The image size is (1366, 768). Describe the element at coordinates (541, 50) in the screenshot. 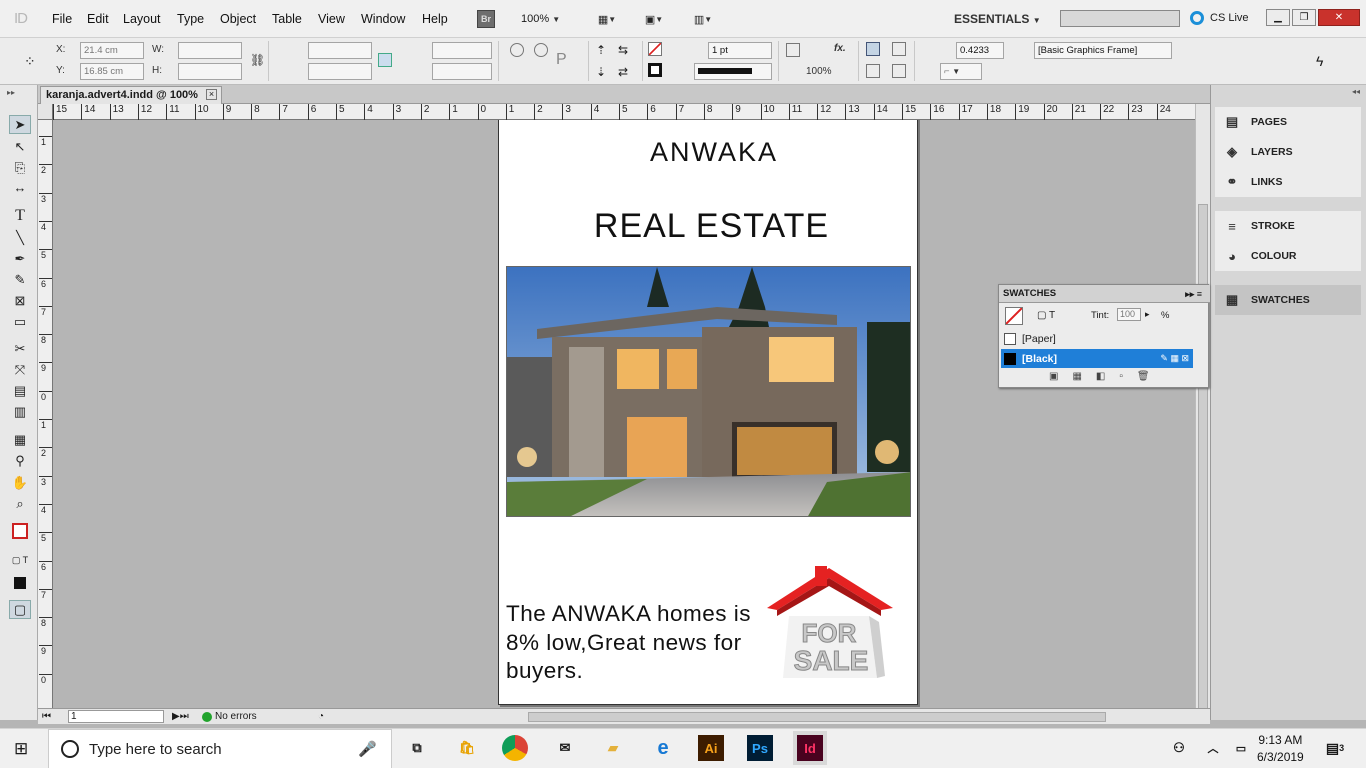

I see `rotate-ccw-icon` at that location.